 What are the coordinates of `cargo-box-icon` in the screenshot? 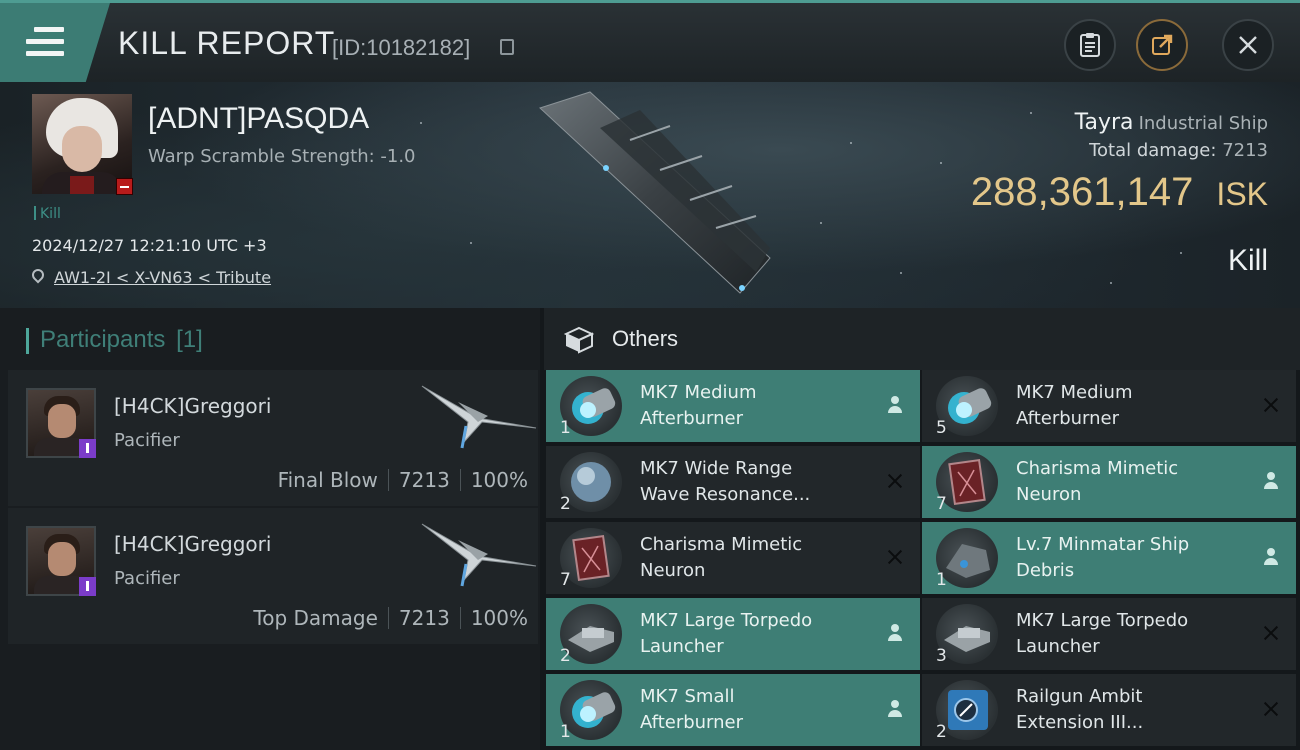 It's located at (579, 340).